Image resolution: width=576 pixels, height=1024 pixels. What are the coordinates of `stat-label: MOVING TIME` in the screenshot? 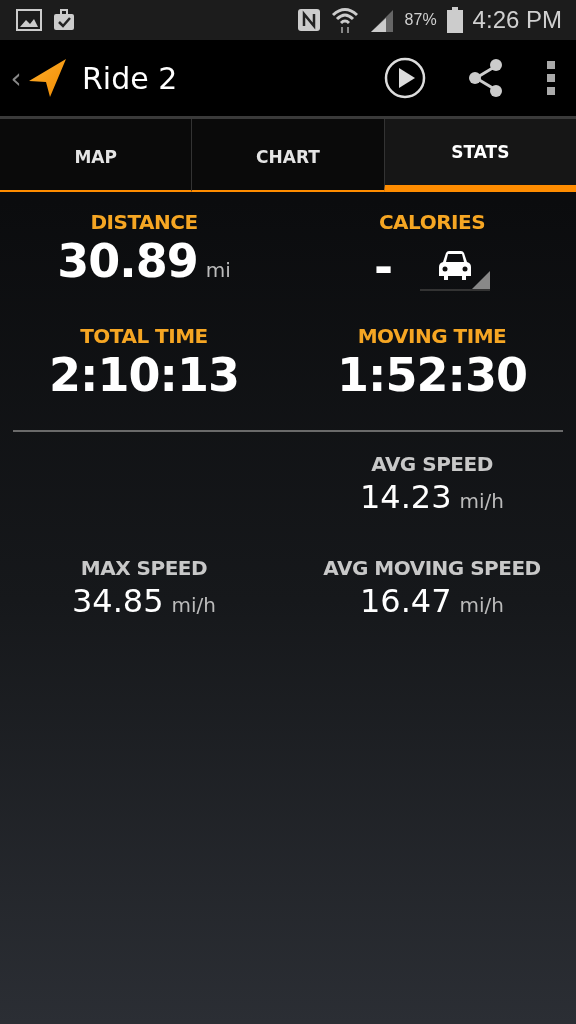 It's located at (432, 336).